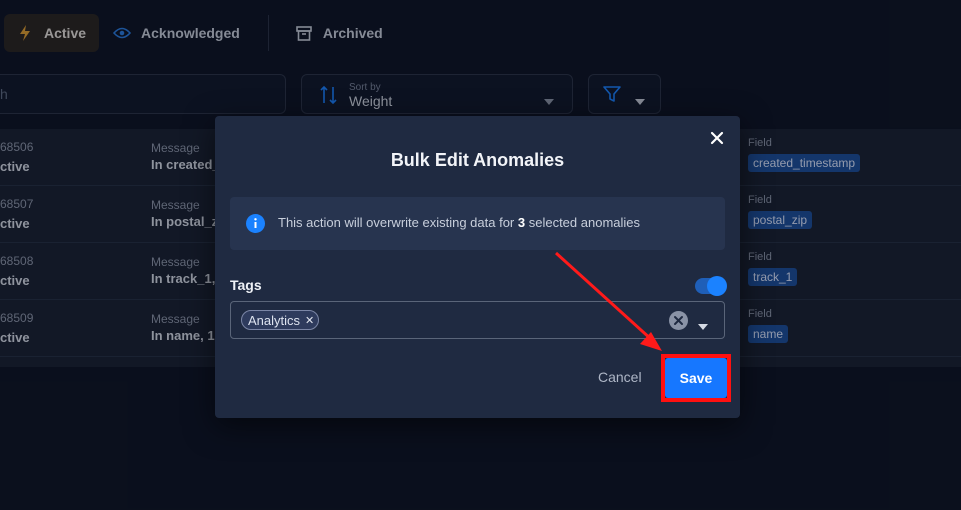 The image size is (961, 510). Describe the element at coordinates (608, 301) in the screenshot. I see `annotation-arrow` at that location.